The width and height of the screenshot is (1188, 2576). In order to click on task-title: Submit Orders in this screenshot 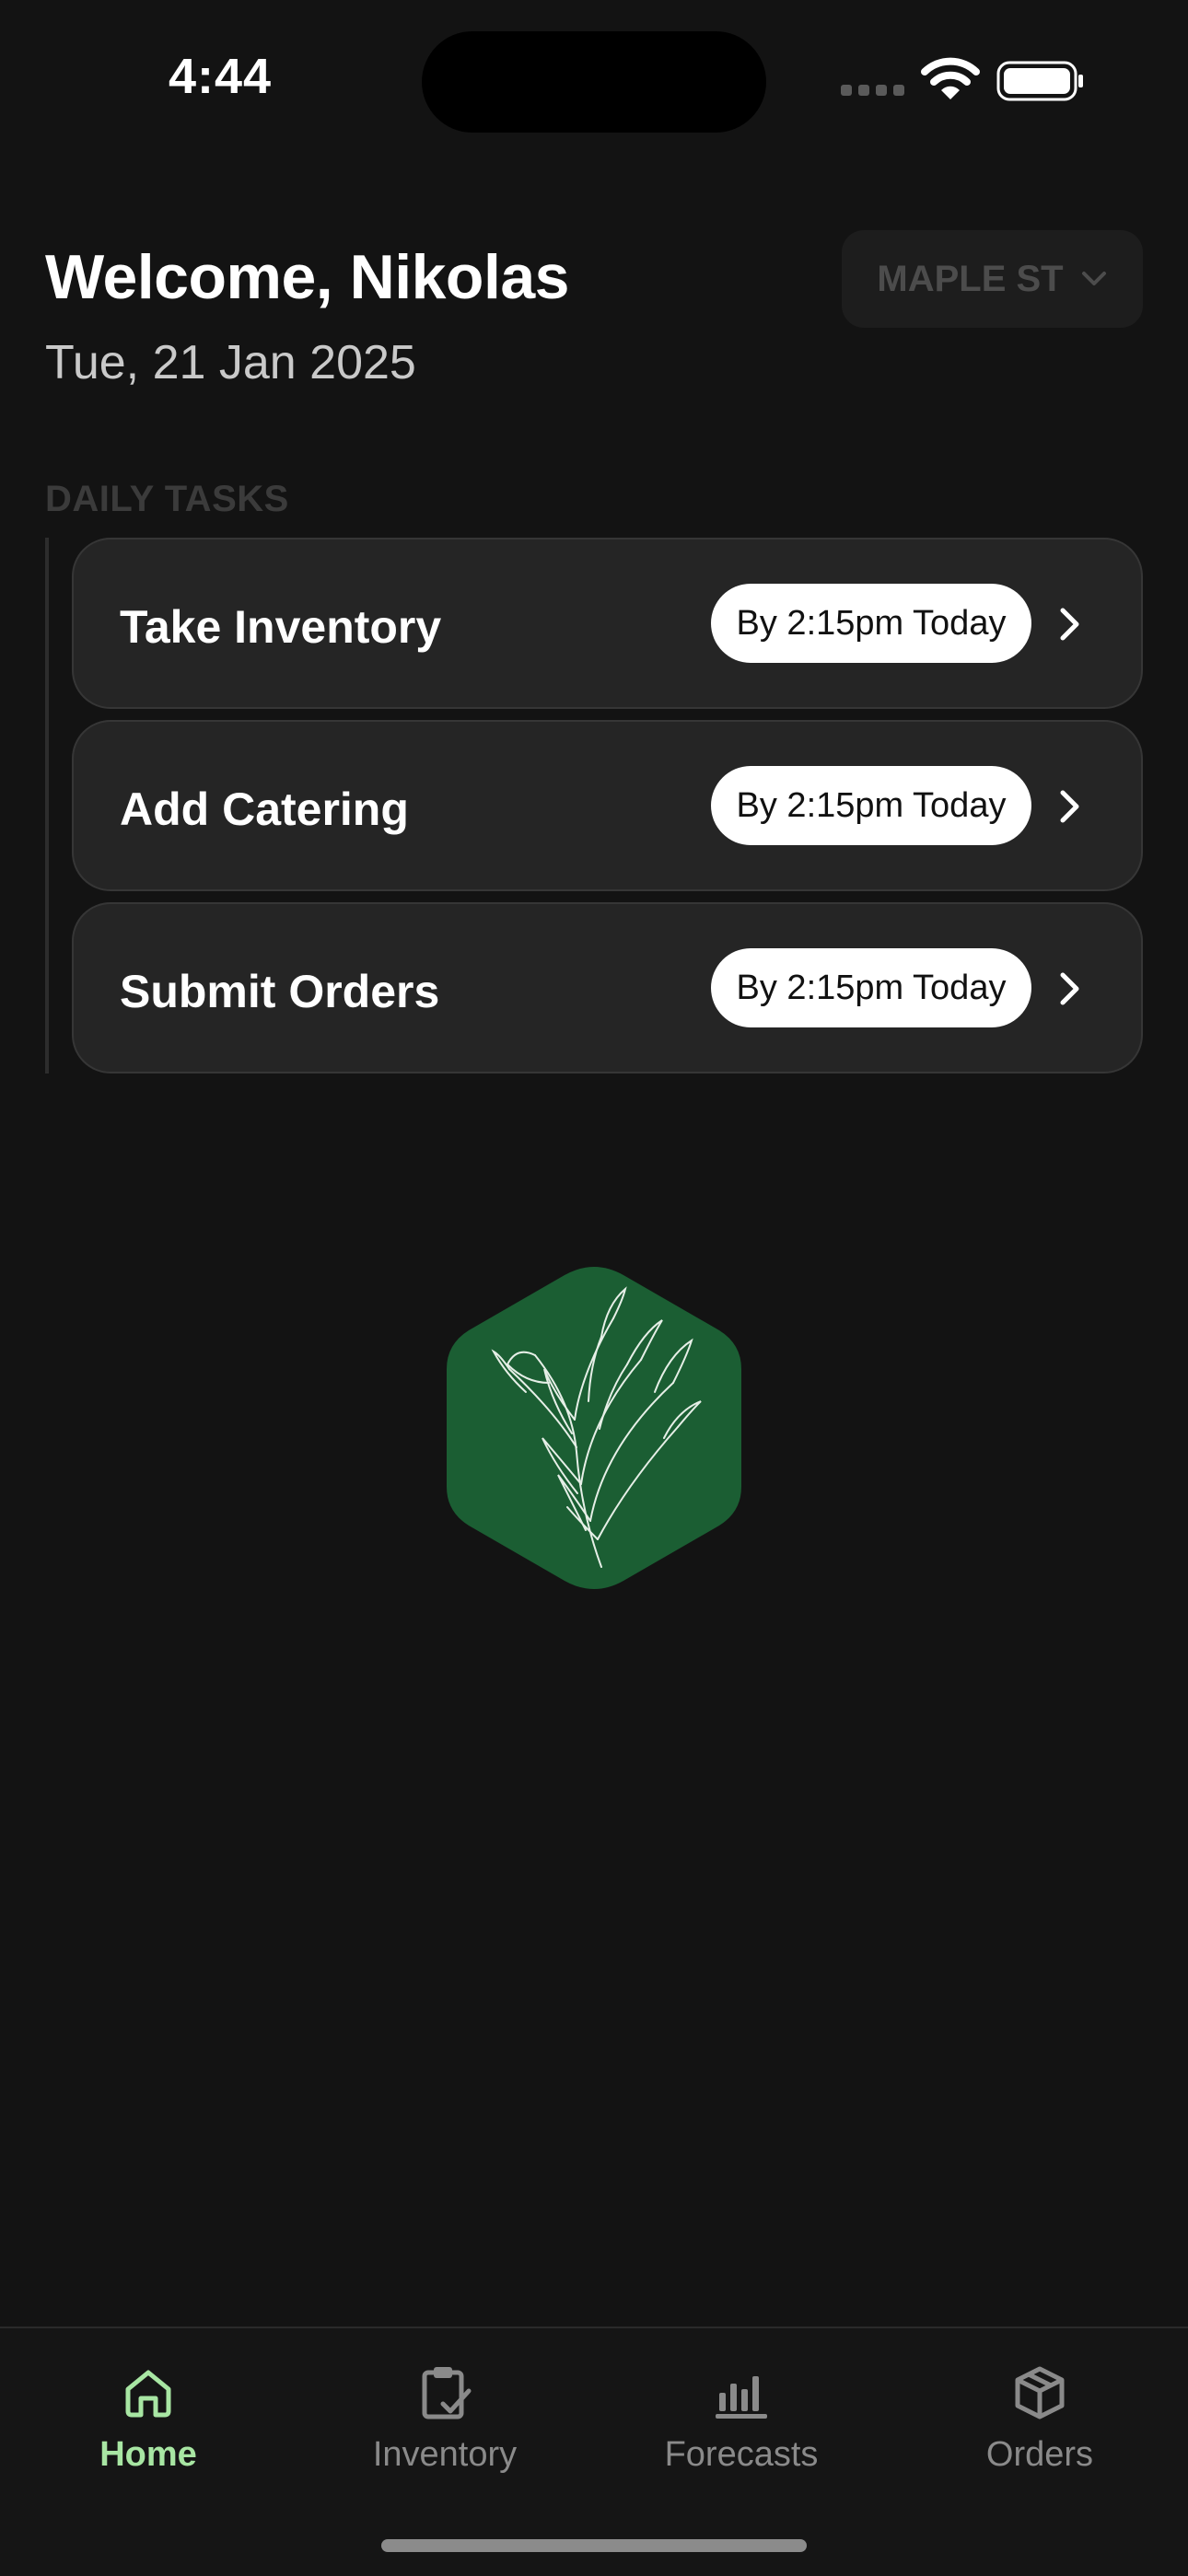, I will do `click(280, 991)`.